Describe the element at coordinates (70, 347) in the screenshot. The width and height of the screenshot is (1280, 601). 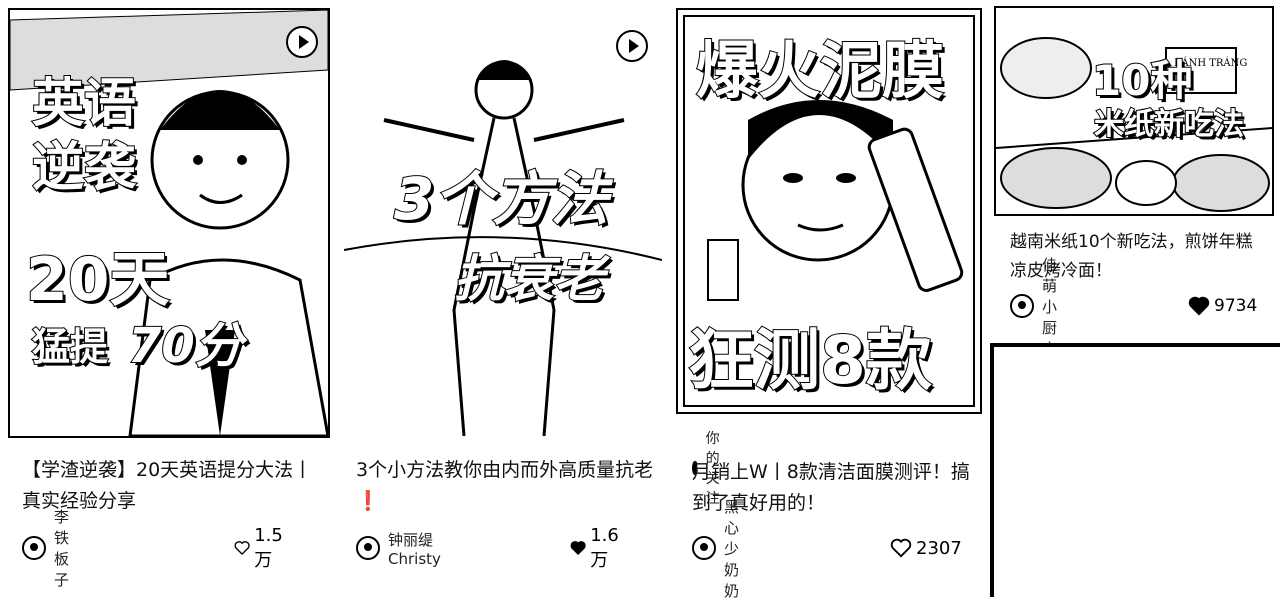
I see `cover-text-line: 猛提` at that location.